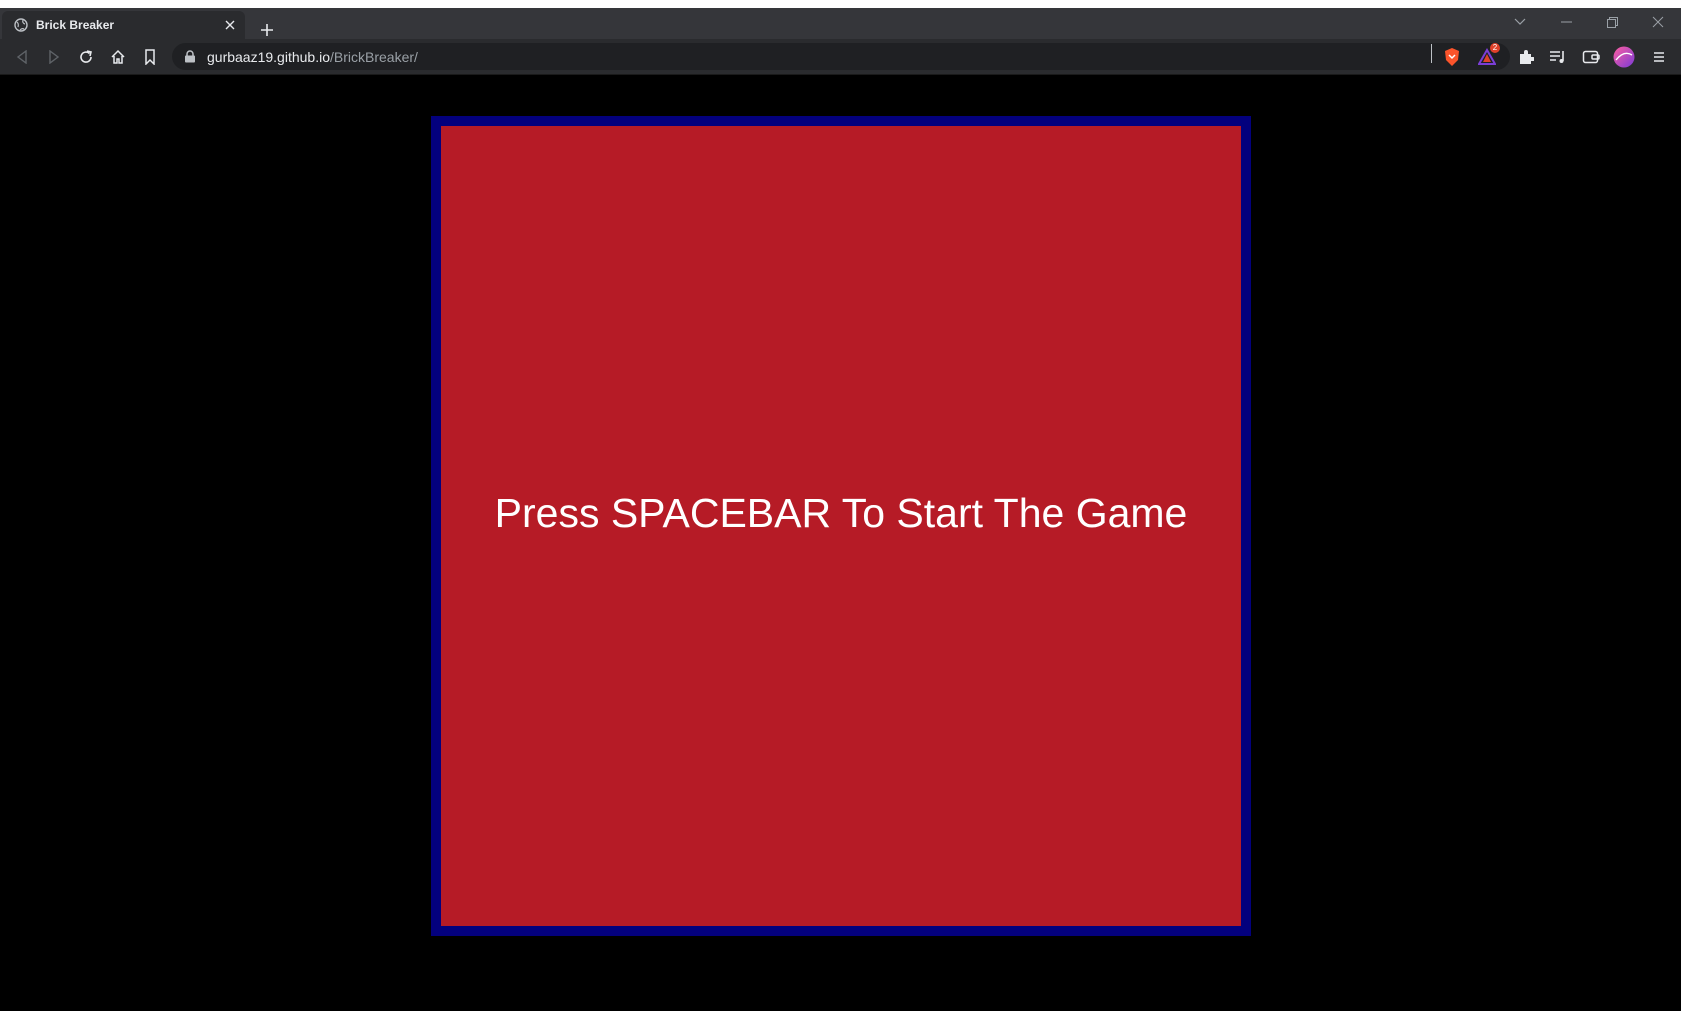 This screenshot has height=1011, width=1681. What do you see at coordinates (118, 57) in the screenshot?
I see `home-icon` at bounding box center [118, 57].